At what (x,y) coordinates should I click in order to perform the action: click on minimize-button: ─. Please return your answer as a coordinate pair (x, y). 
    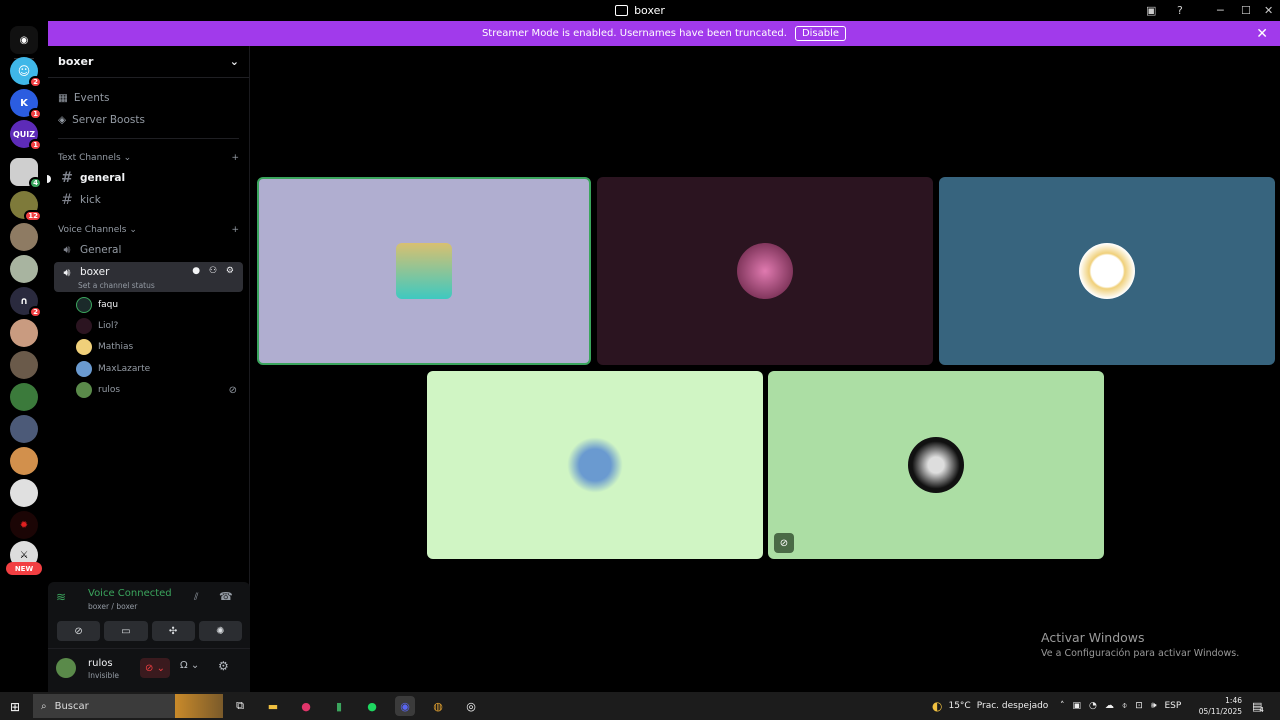
    Looking at the image, I should click on (1220, 10).